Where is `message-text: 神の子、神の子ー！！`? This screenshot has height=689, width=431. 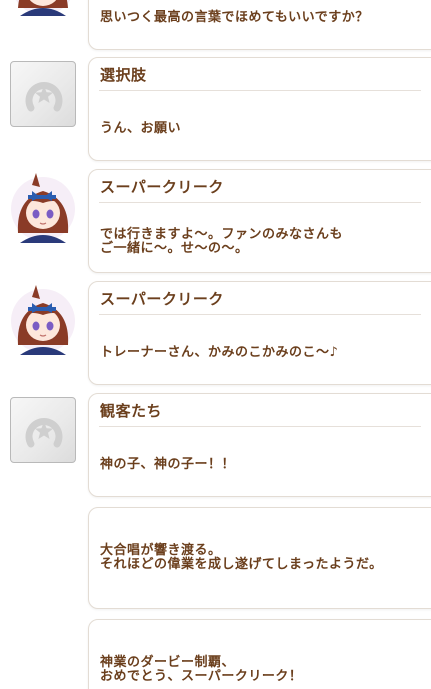 message-text: 神の子、神の子ー！！ is located at coordinates (168, 464).